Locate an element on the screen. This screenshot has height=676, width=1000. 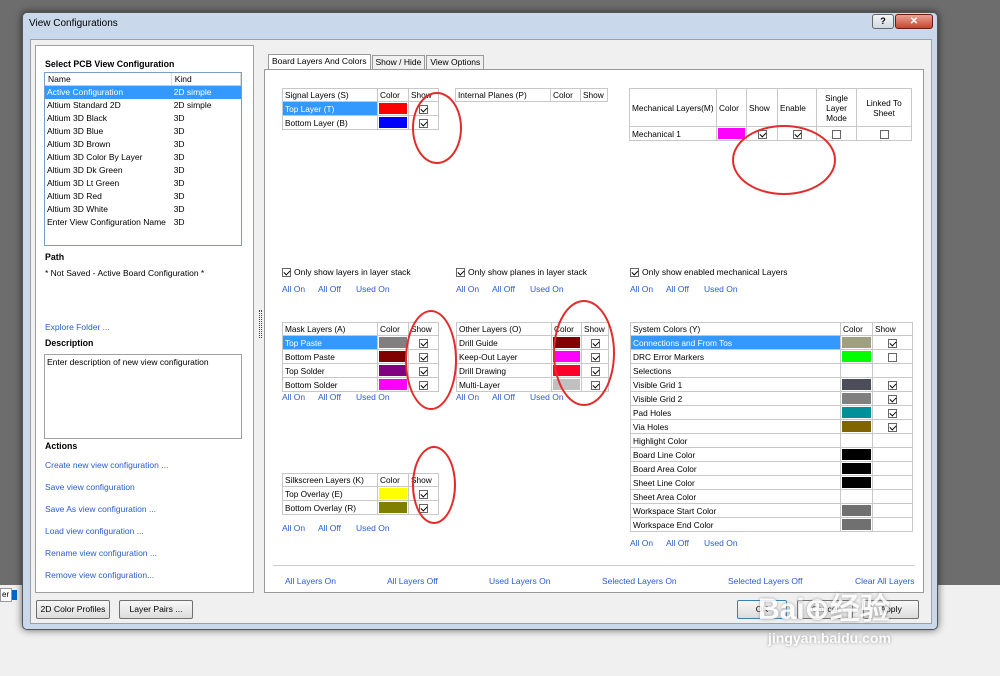
config-row: Active Configuration 2D simple is located at coordinates (143, 92).